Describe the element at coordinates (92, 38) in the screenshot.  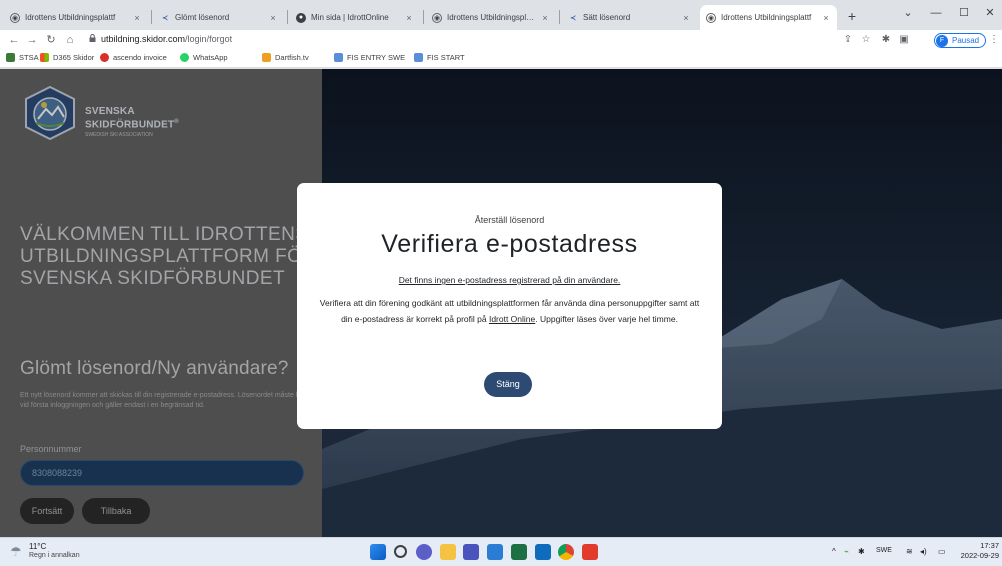
I see `lock-icon` at that location.